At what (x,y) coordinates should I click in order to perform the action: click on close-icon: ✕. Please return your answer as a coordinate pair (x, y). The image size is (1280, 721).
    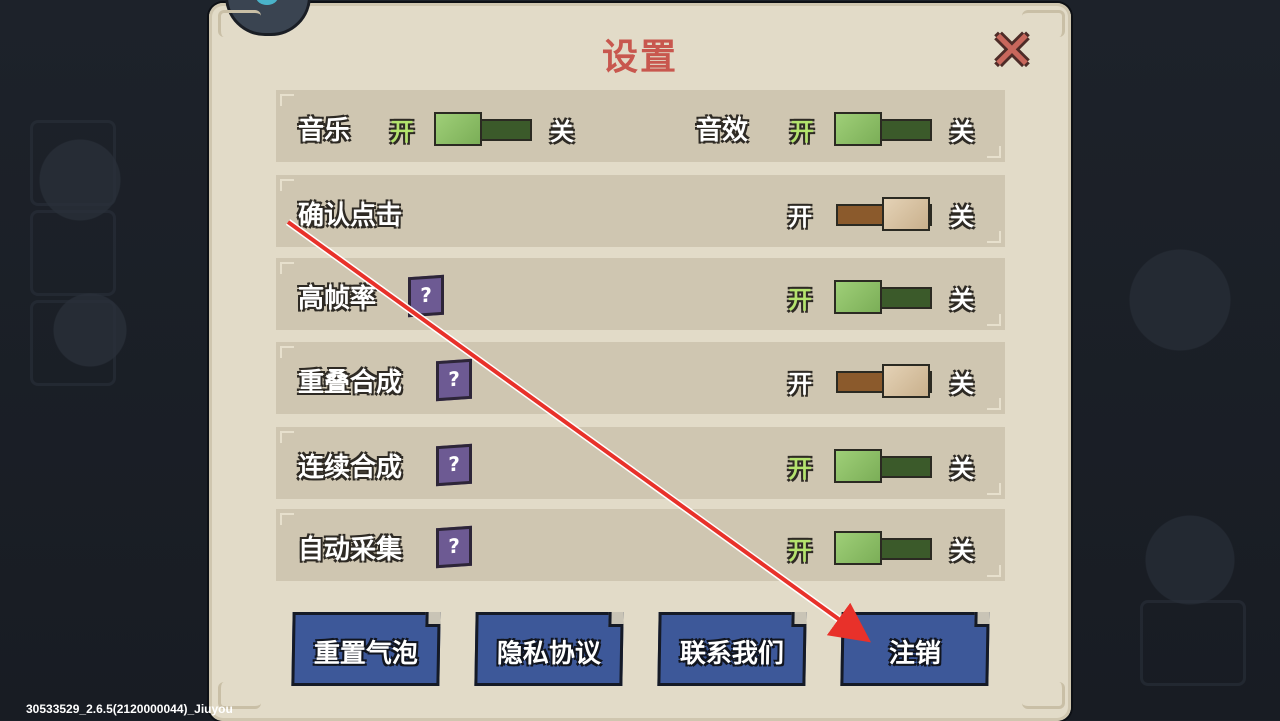
    Looking at the image, I should click on (1012, 51).